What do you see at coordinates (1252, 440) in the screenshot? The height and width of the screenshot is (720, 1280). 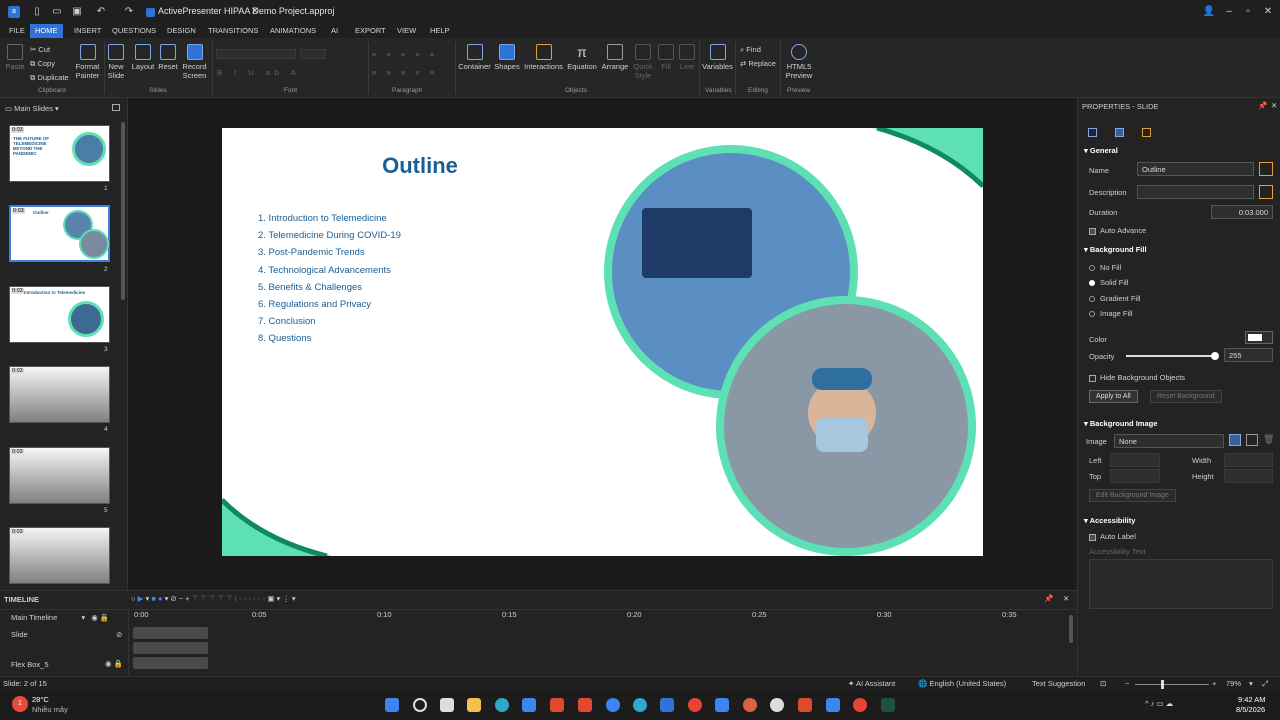 I see `image-file-icon` at bounding box center [1252, 440].